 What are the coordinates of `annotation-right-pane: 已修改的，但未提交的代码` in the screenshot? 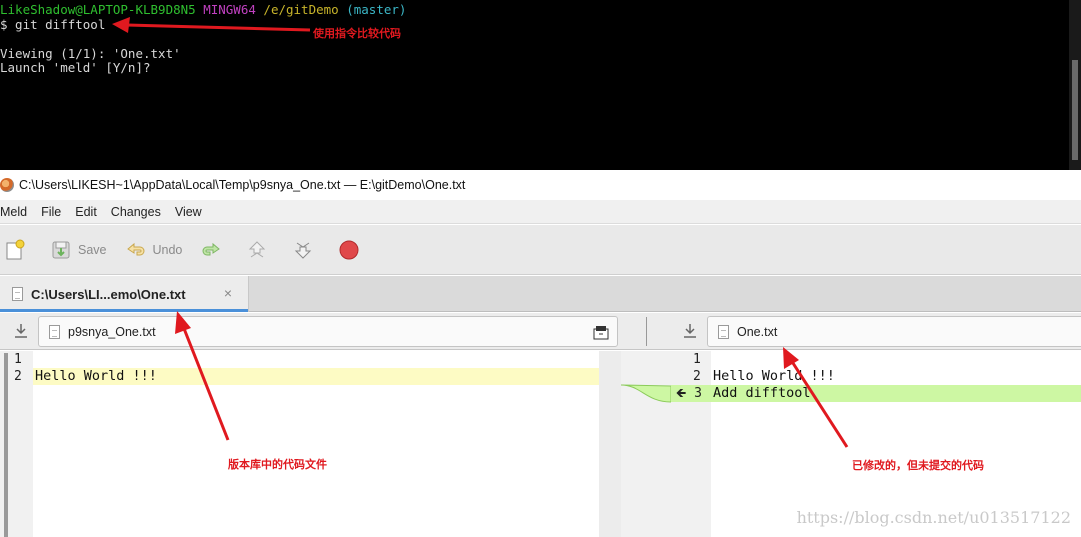 It's located at (918, 465).